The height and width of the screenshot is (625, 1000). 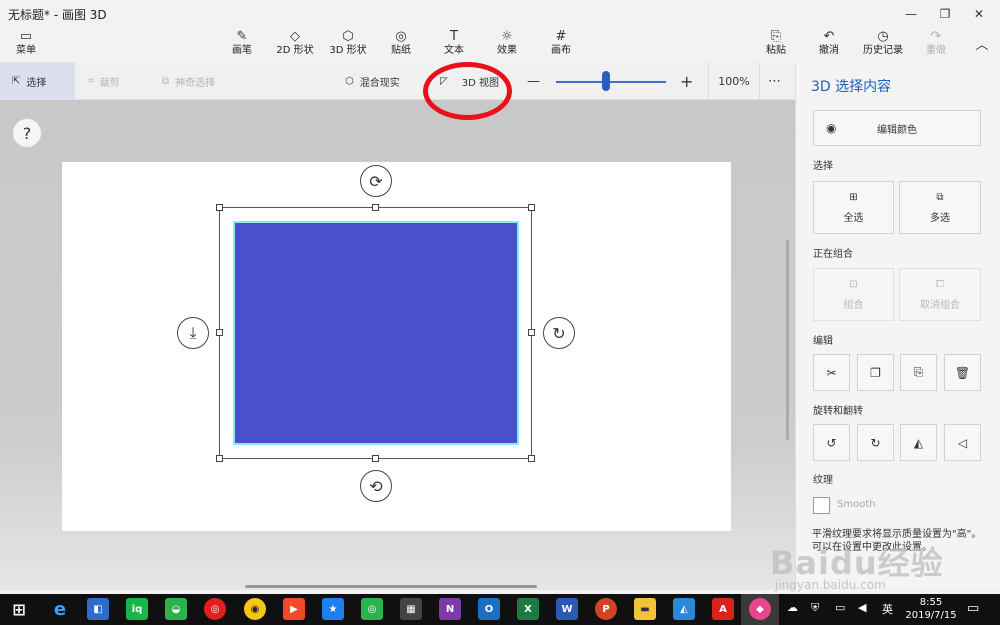 I want to click on calculator-icon: ▦, so click(x=411, y=609).